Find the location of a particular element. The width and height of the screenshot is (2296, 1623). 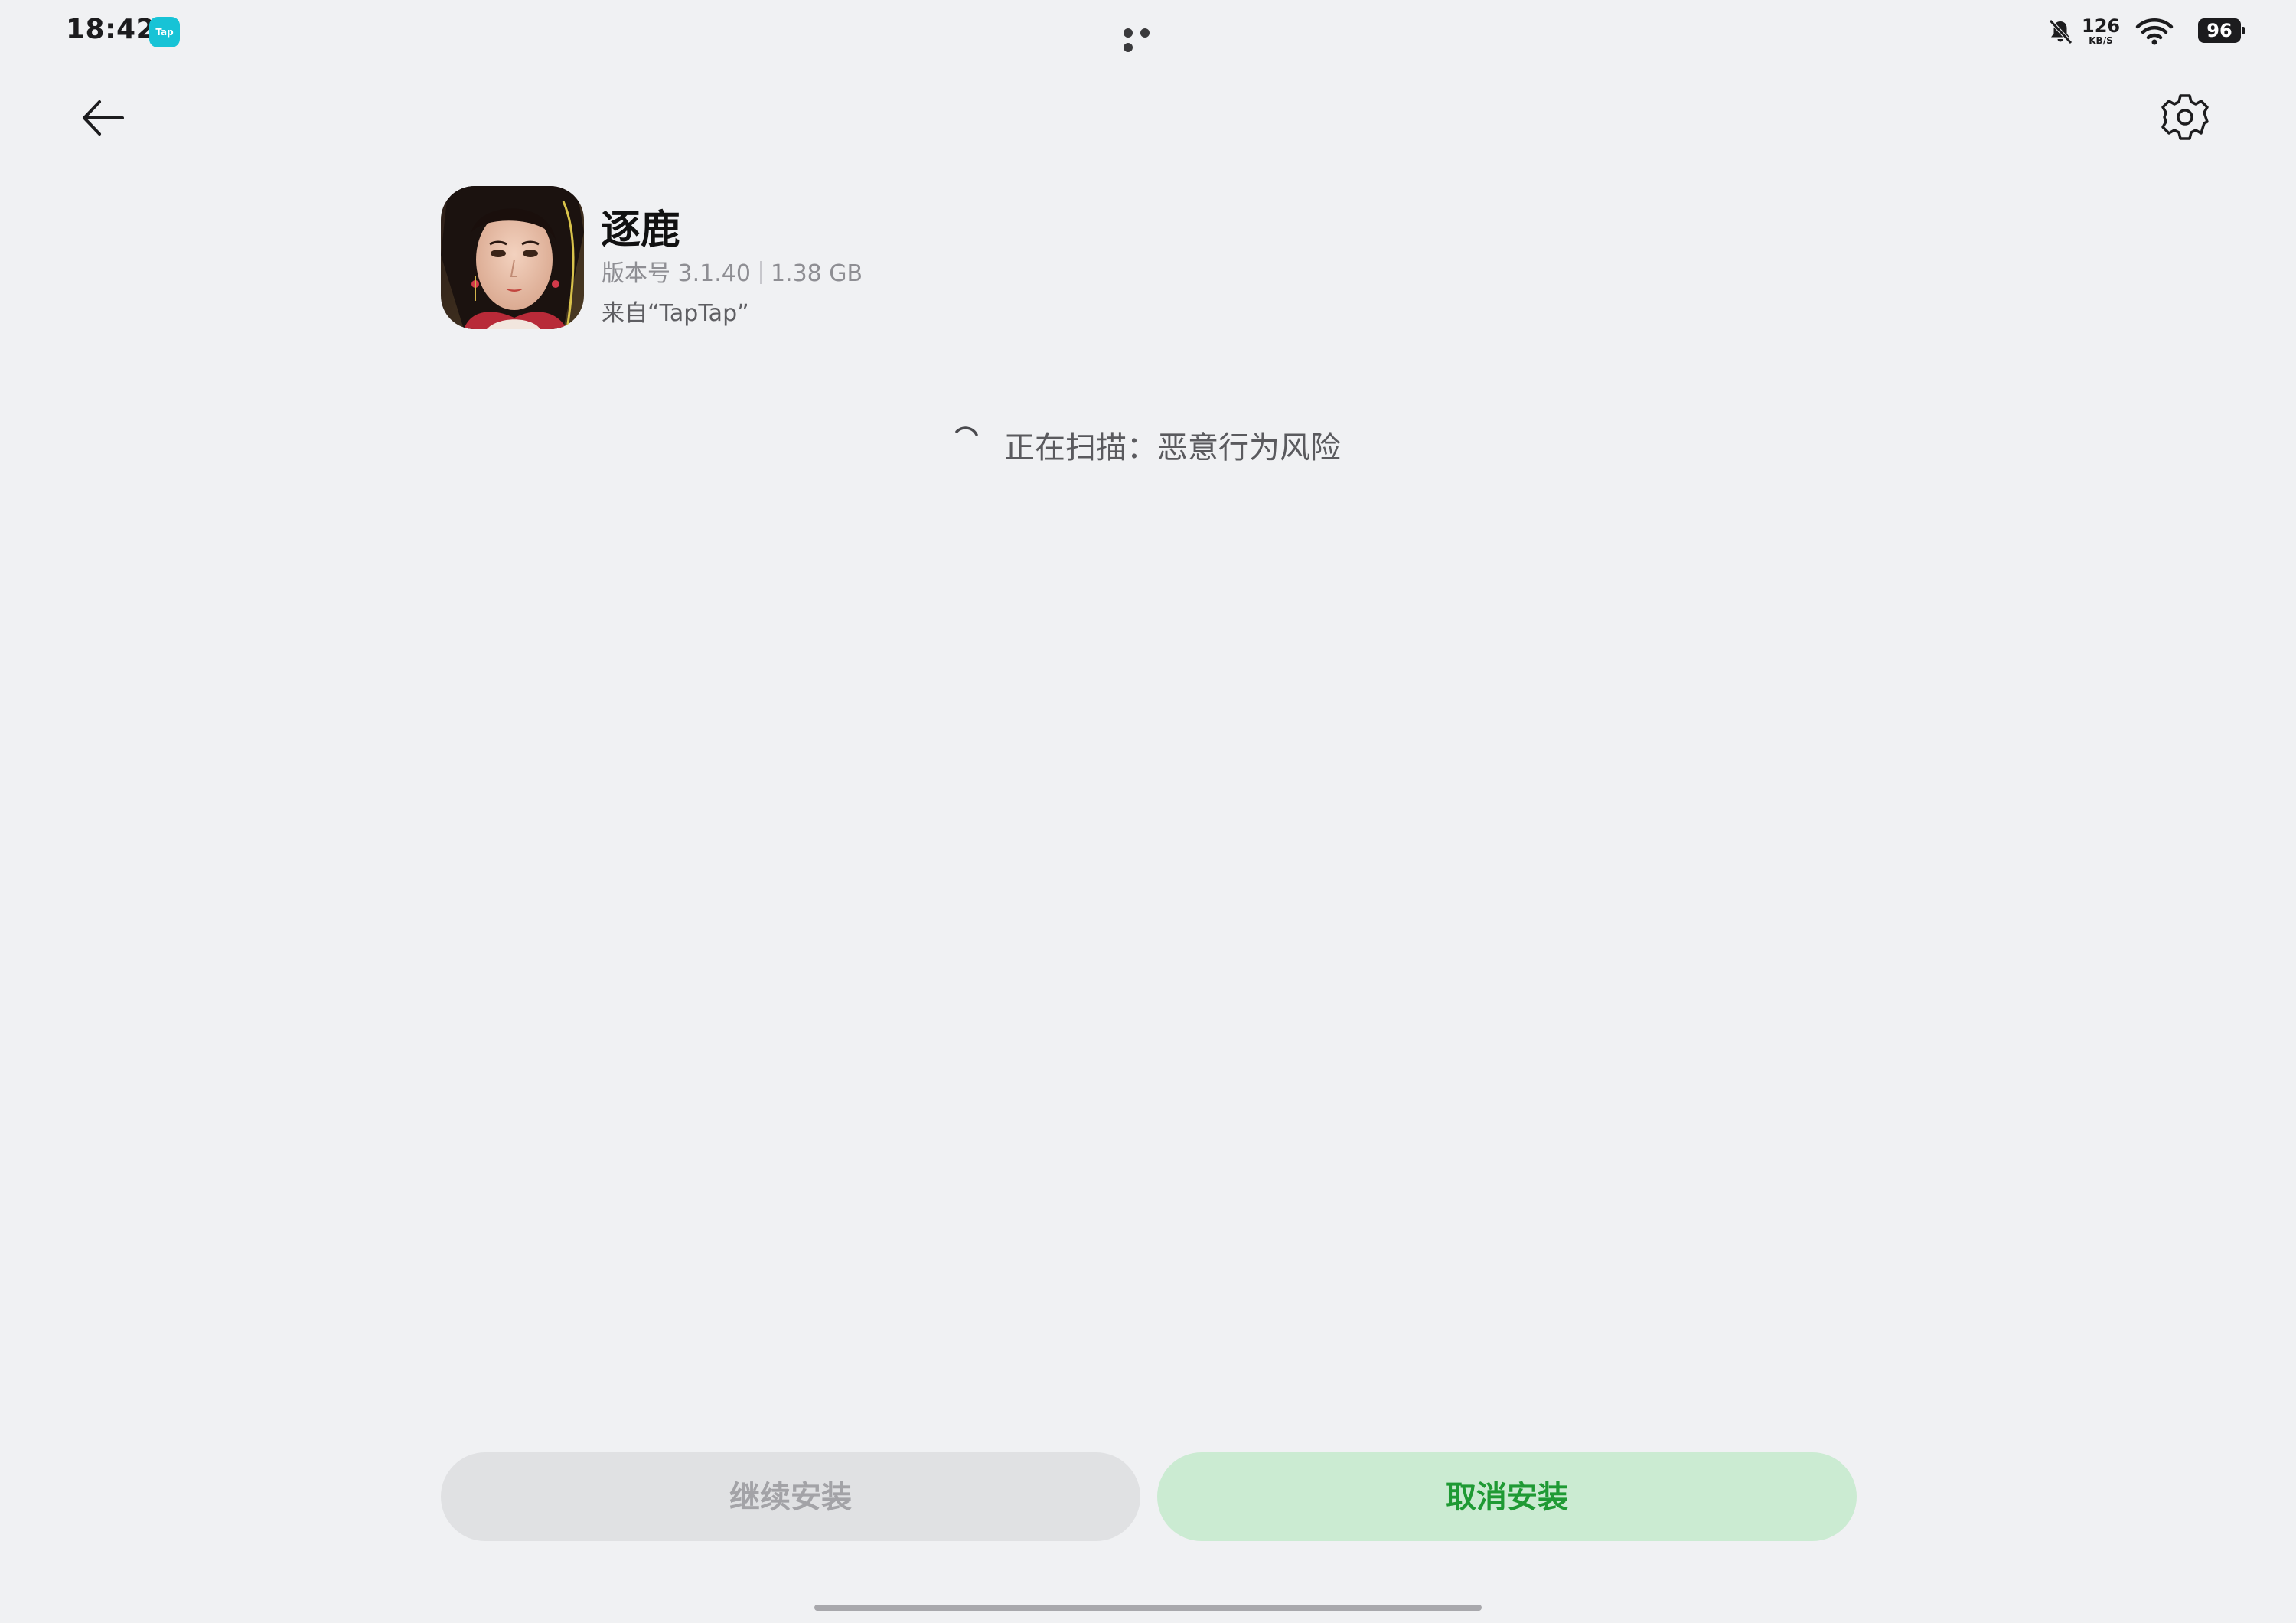

back-arrow-icon is located at coordinates (102, 118).